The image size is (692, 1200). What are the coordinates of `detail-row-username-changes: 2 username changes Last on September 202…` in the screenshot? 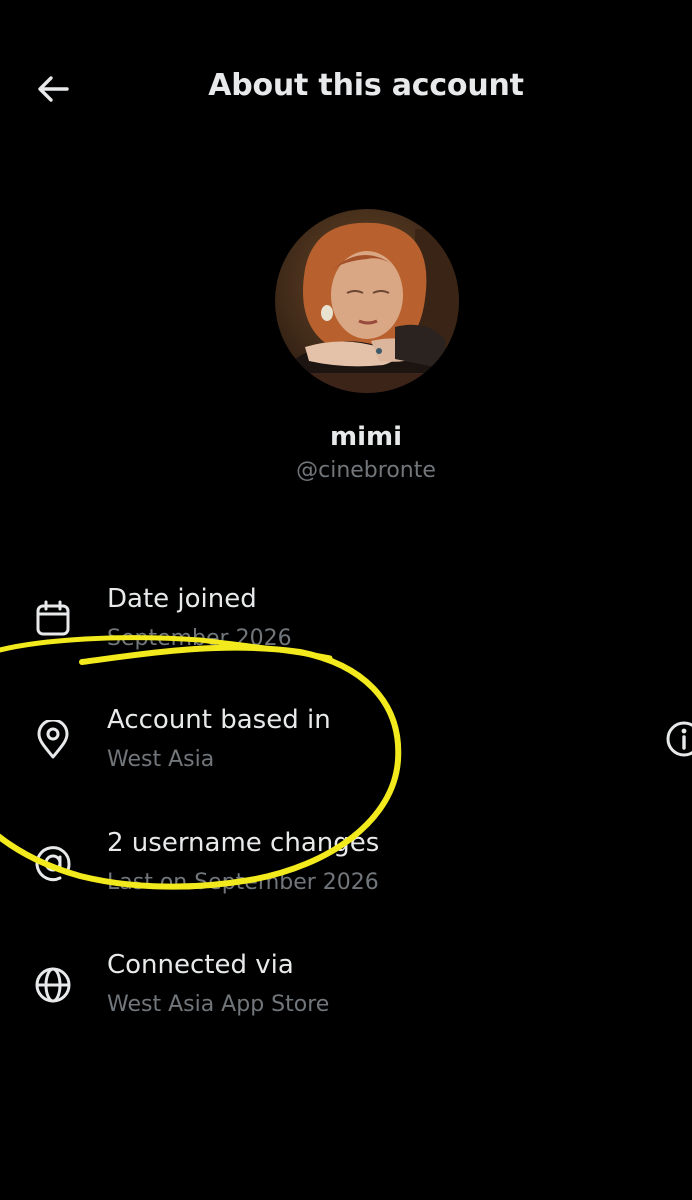 It's located at (346, 878).